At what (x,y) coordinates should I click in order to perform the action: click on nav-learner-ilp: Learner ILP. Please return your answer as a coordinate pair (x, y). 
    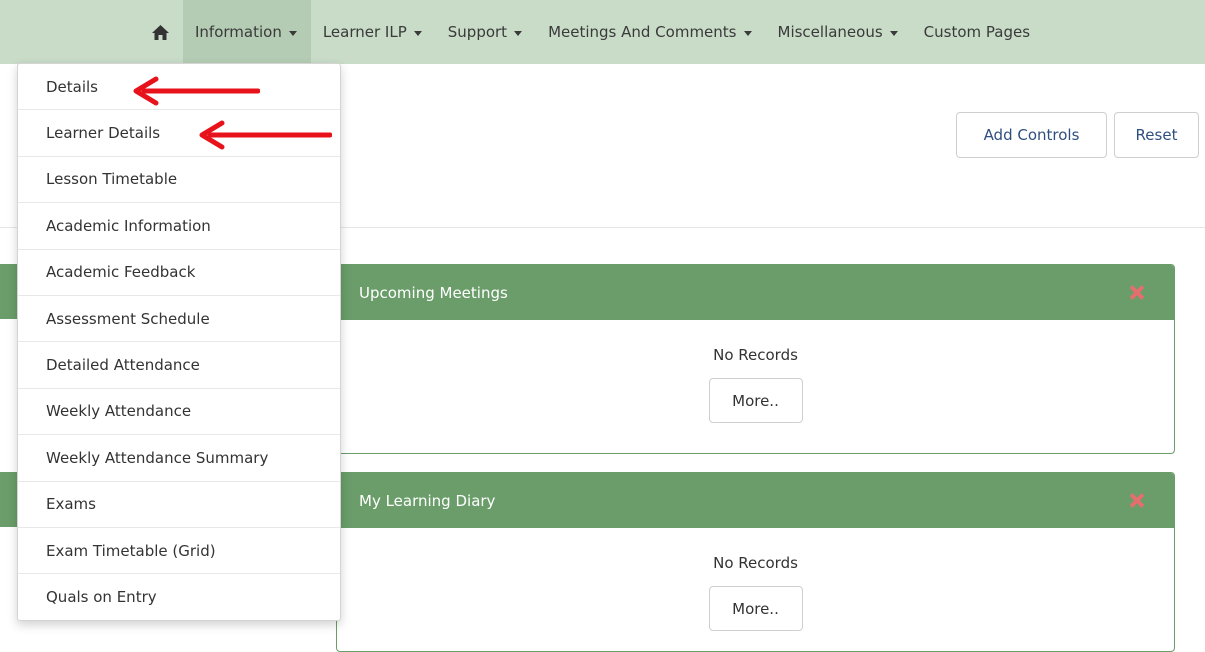
    Looking at the image, I should click on (373, 32).